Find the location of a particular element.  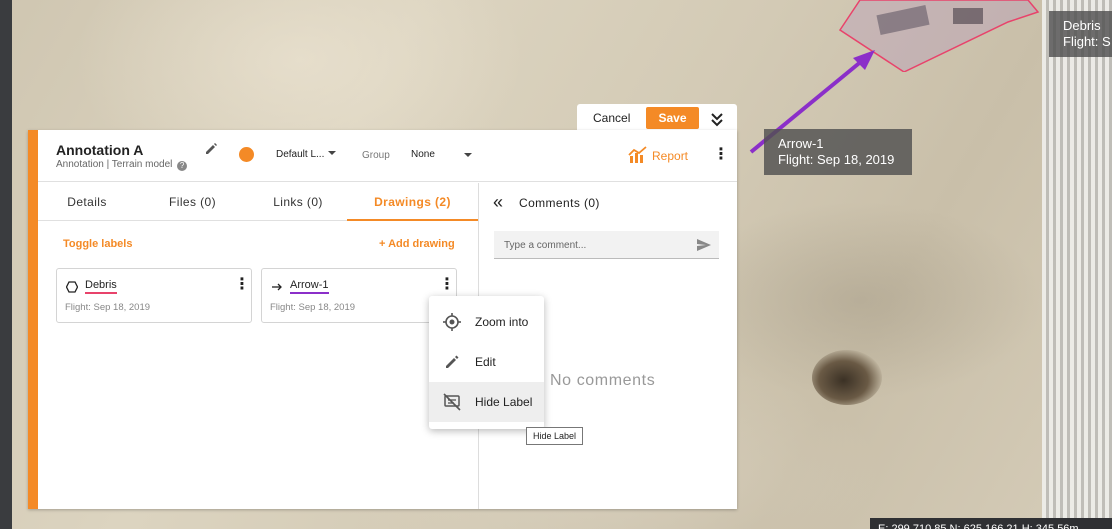

coordinates-readout: E: 299,710.85 N: 625,166.21 H: 345.56m is located at coordinates (991, 523).